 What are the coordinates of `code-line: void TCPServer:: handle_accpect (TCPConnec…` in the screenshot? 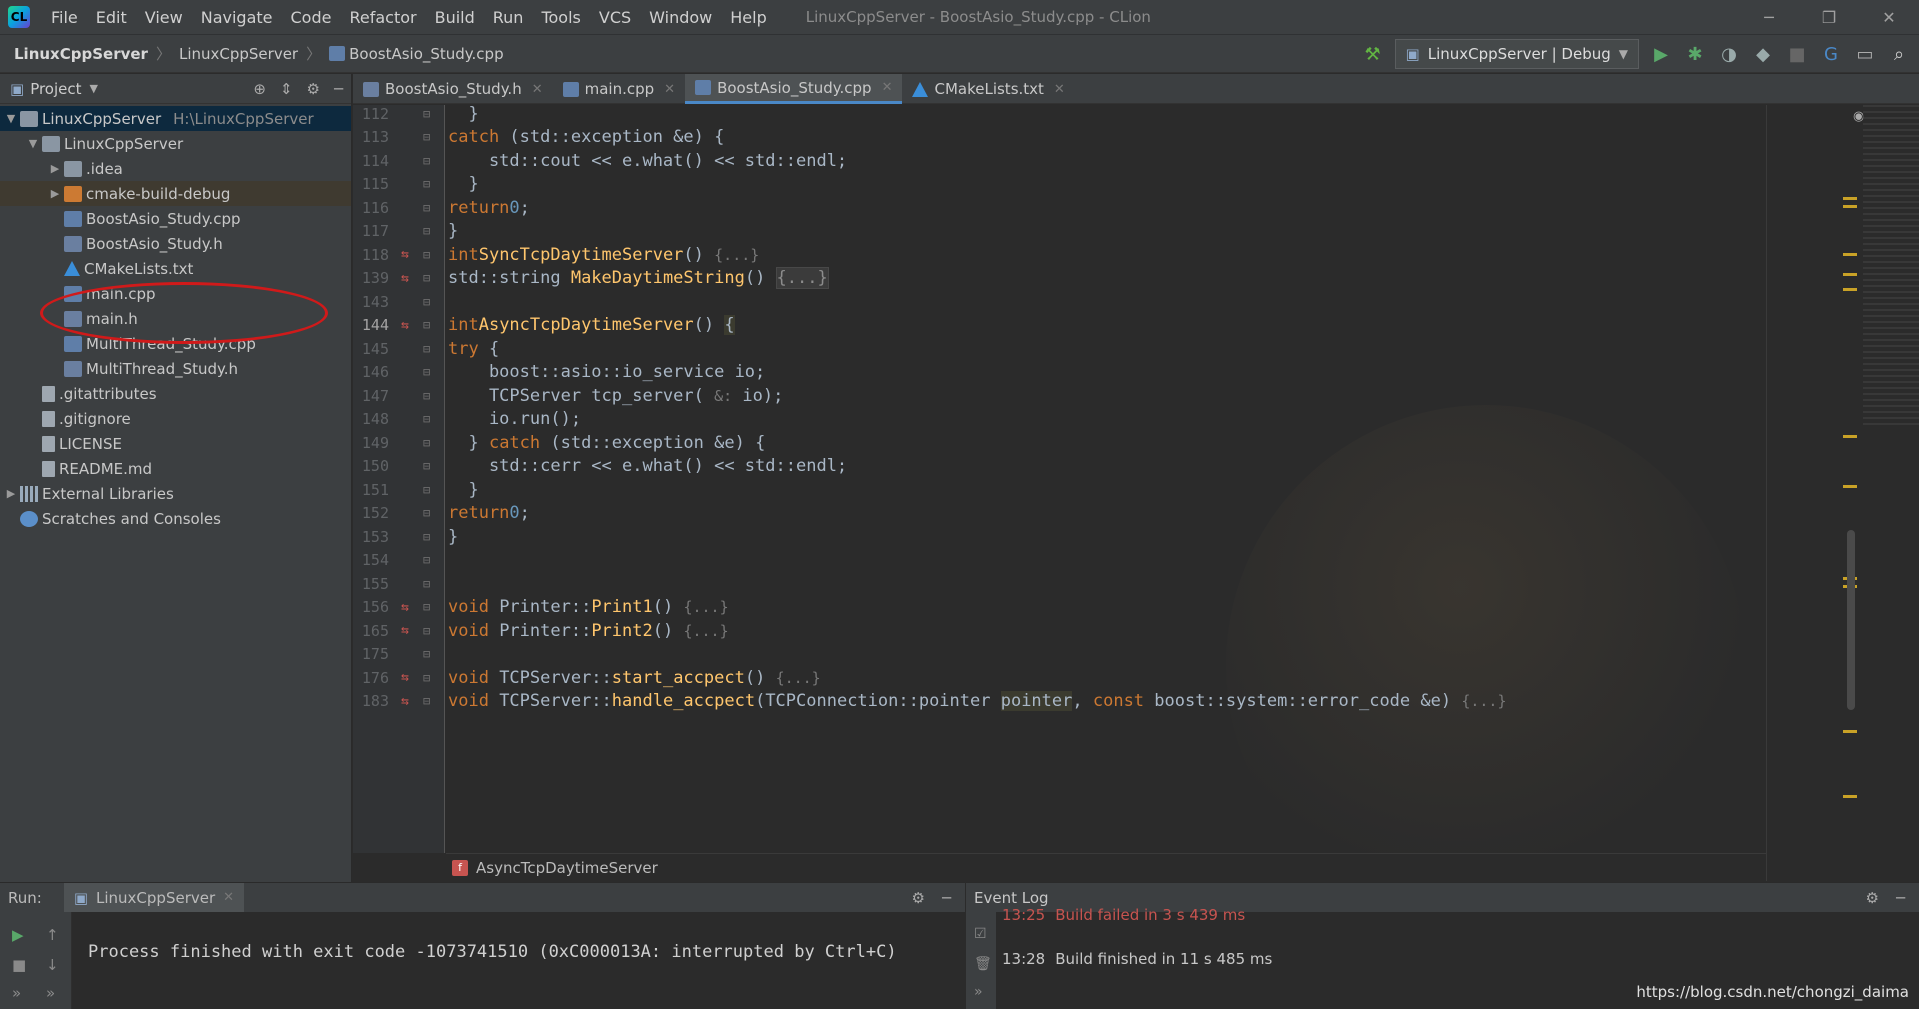 It's located at (977, 701).